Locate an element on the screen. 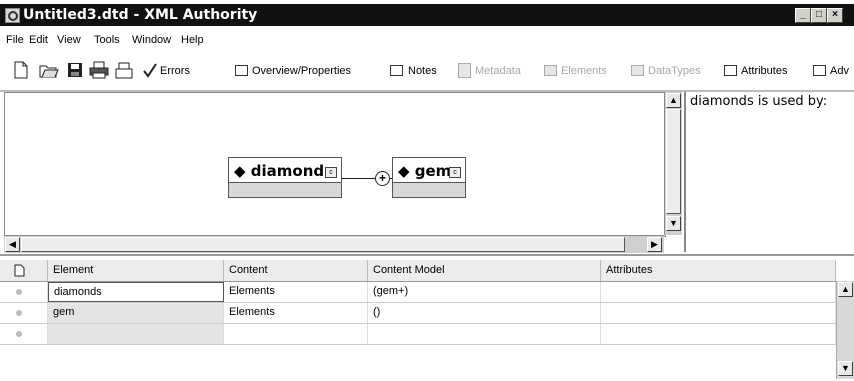  menu-window: Window is located at coordinates (151, 40).